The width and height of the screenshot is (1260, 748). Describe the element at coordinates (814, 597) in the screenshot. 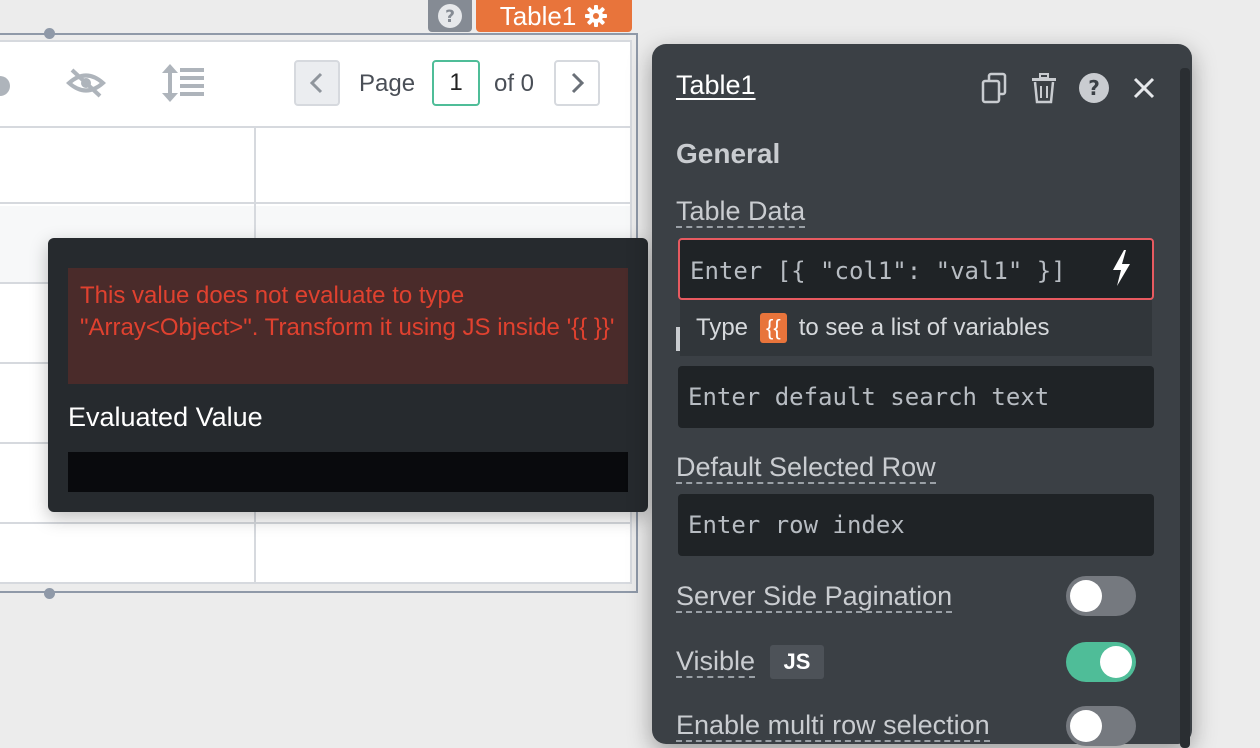

I see `server-side-pagination-label: Server Side Pagination` at that location.